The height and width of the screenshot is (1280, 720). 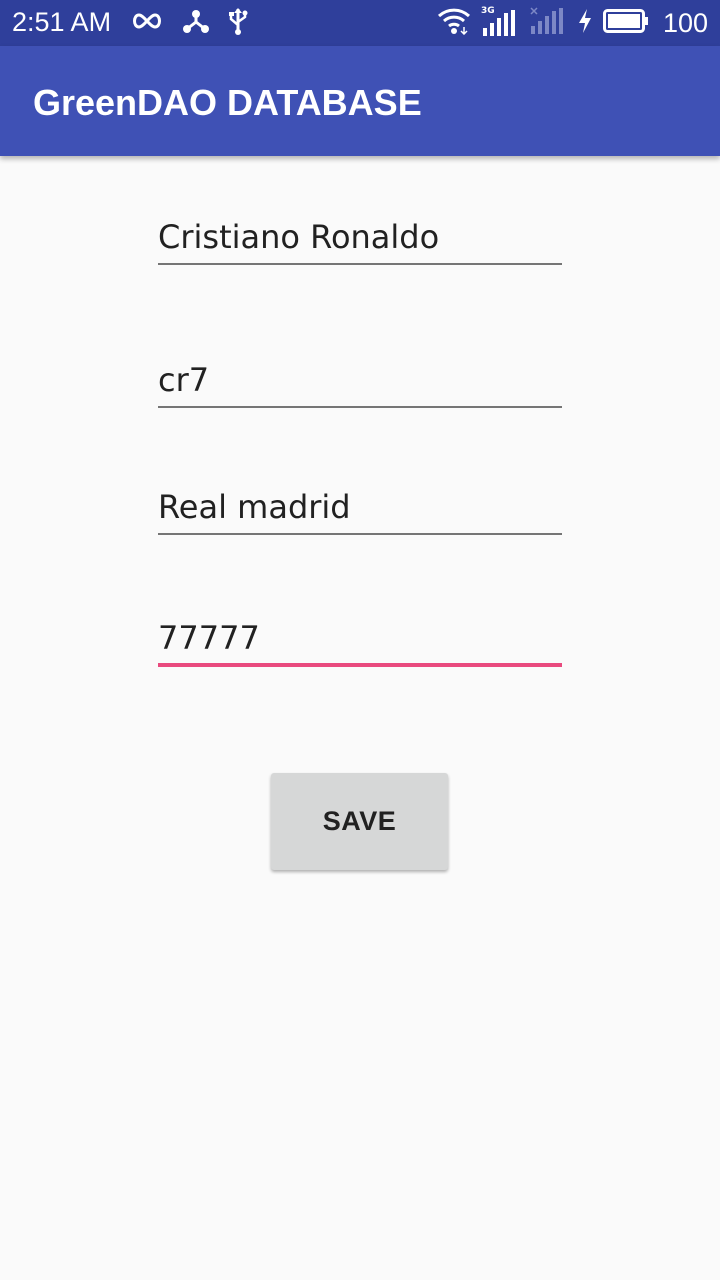 What do you see at coordinates (238, 23) in the screenshot?
I see `usb-icon` at bounding box center [238, 23].